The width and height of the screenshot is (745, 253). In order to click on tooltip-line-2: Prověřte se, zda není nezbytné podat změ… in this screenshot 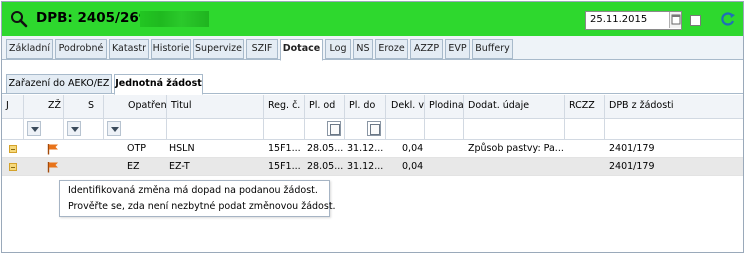, I will do `click(202, 206)`.